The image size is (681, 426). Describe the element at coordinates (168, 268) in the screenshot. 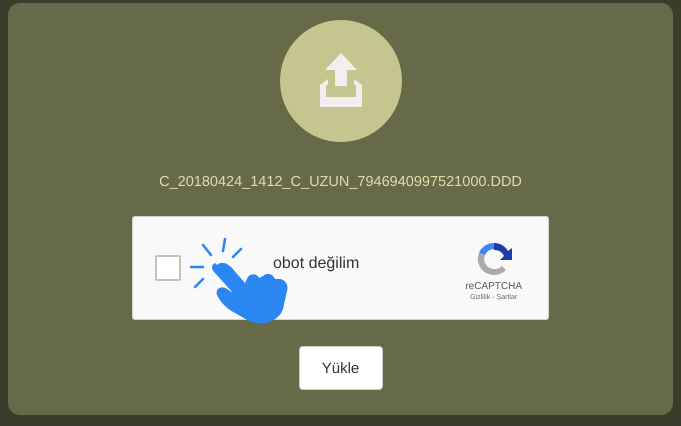

I see `checkbox` at that location.